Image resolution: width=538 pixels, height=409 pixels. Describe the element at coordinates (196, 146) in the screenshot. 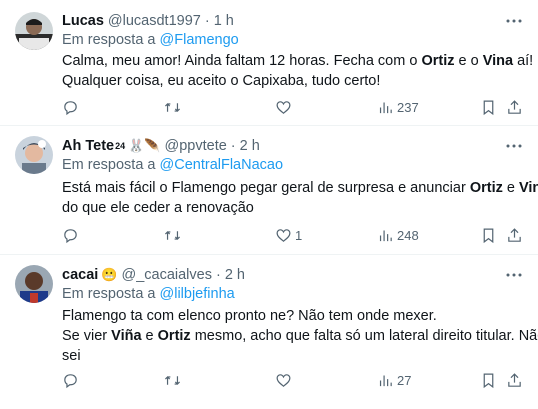

I see `author-handle: @ppvtete` at that location.